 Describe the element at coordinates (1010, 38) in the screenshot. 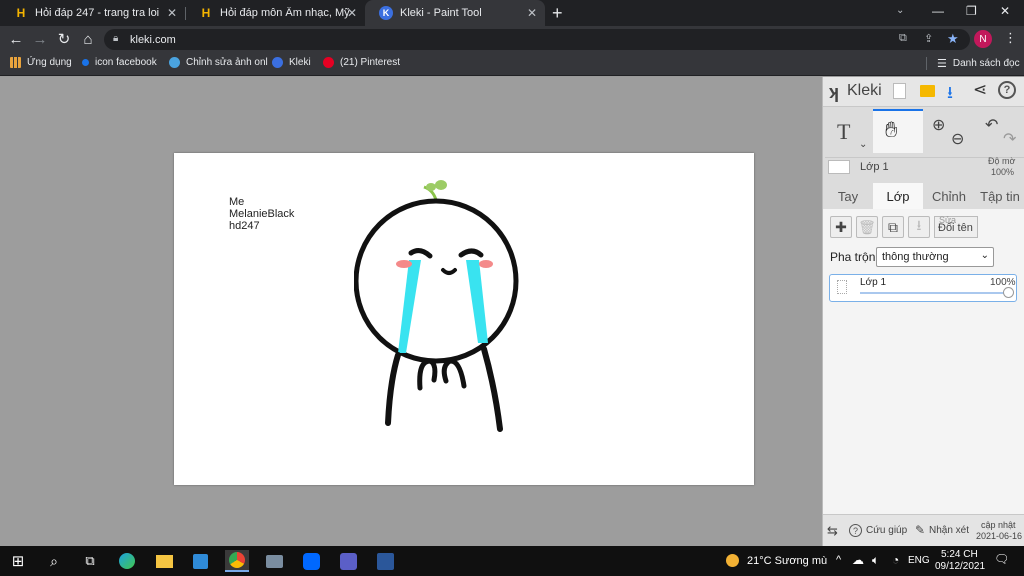

I see `menu-icon: ⋮` at that location.